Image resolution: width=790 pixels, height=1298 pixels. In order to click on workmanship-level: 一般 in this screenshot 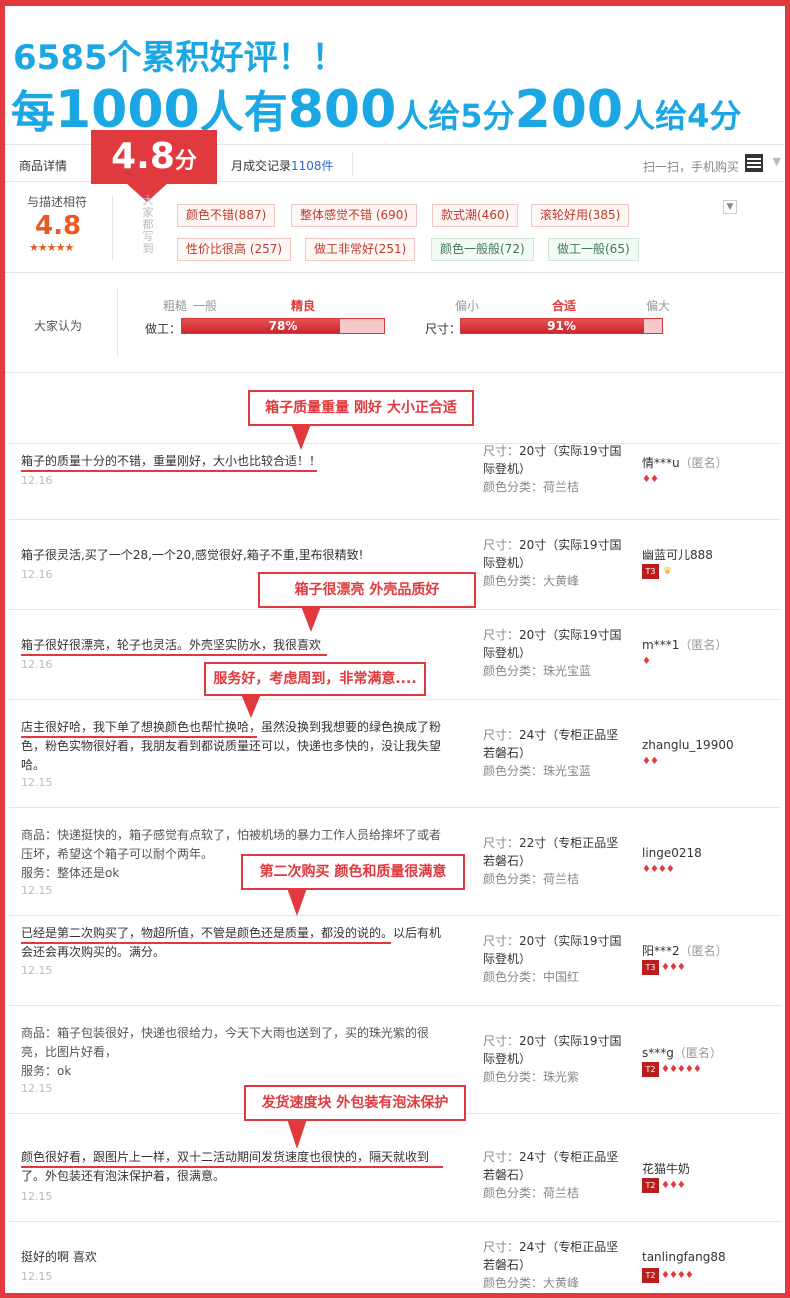, I will do `click(205, 306)`.